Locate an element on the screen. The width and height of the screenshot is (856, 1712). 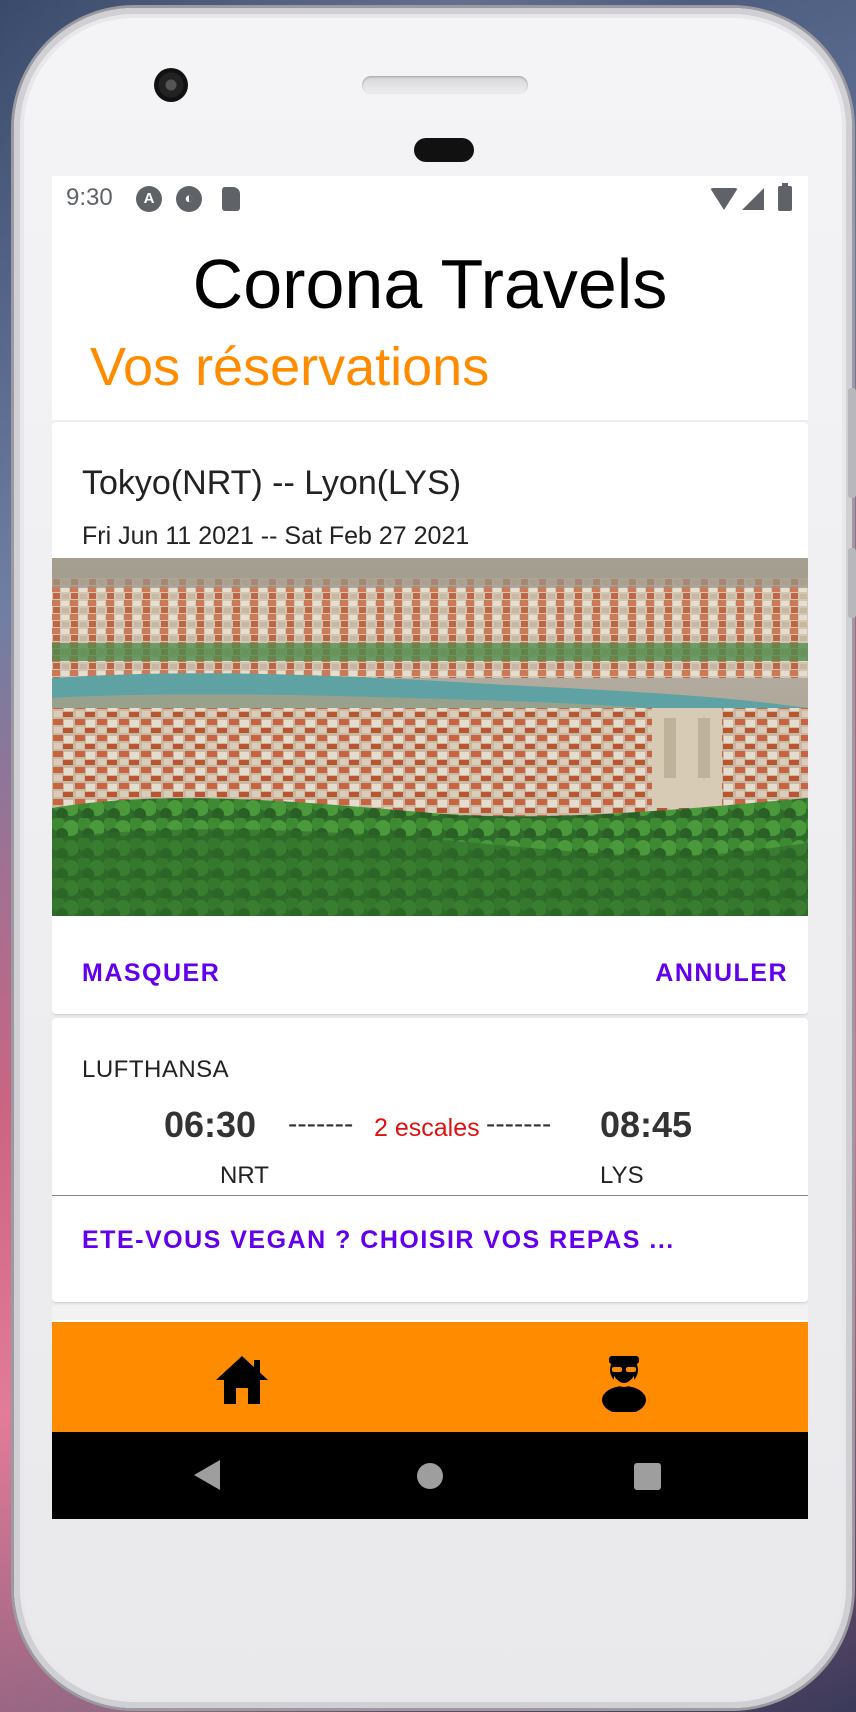
trip-dates: Fri Jun 11 2021 -- Sat Feb 27 2021 is located at coordinates (276, 536).